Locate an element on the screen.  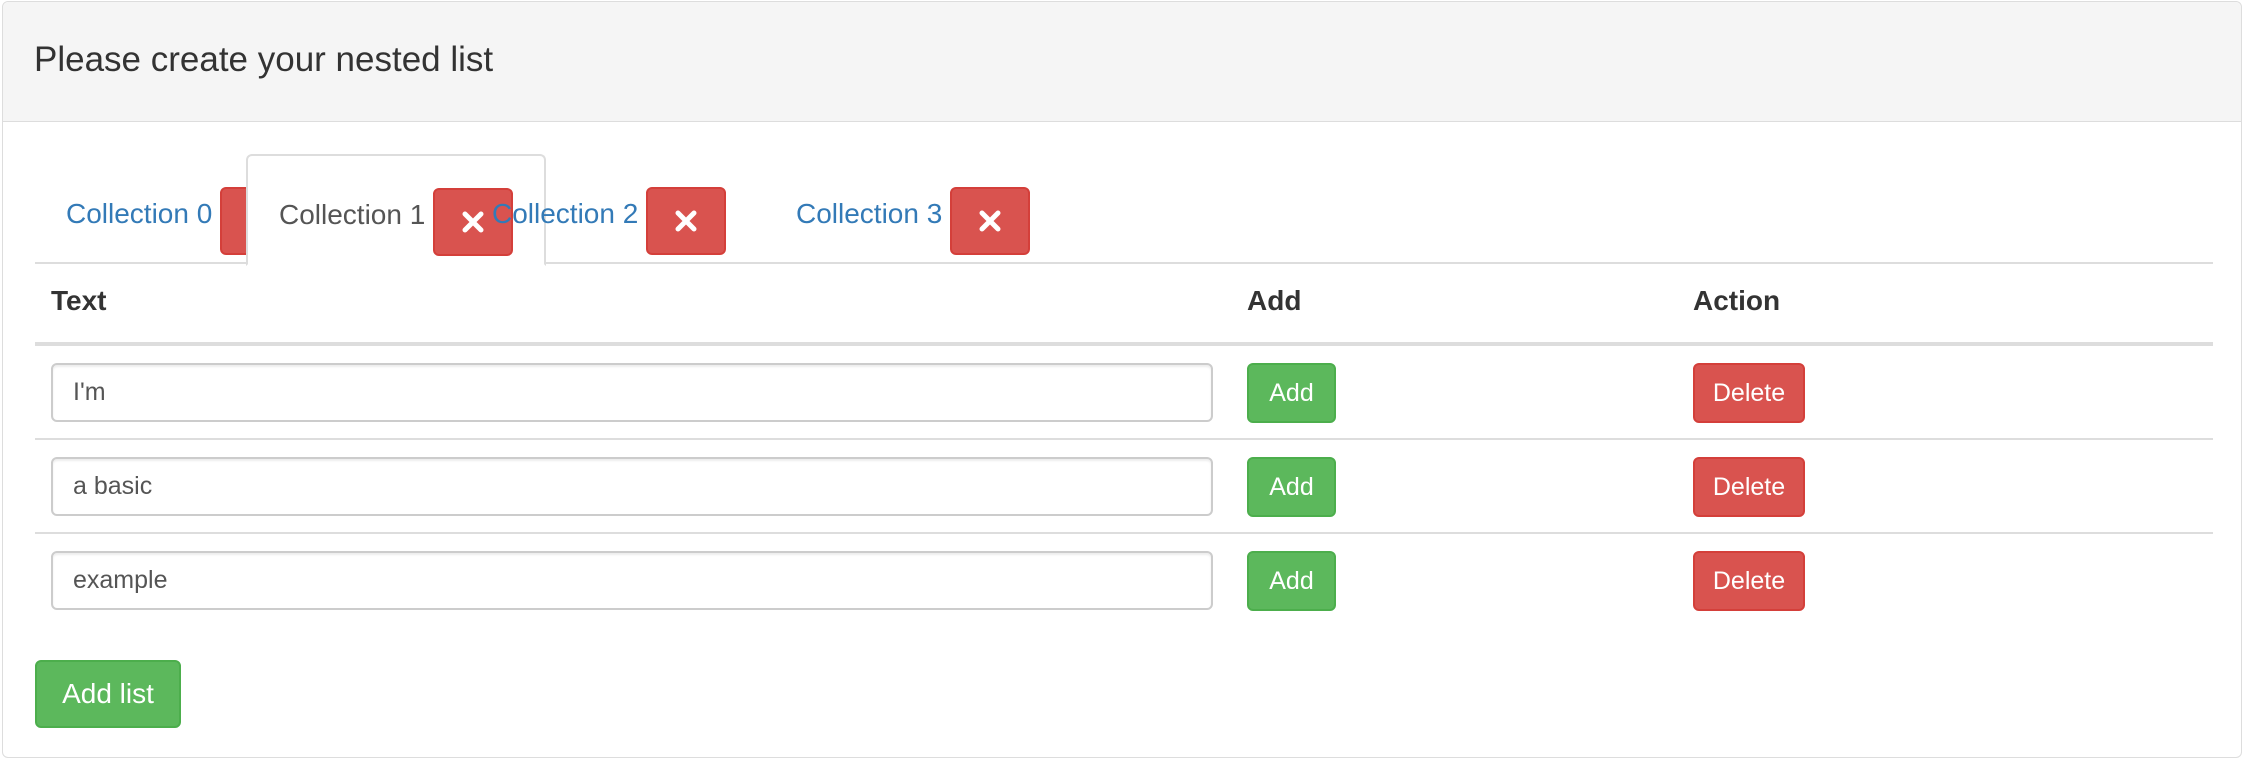
column-header-add: Add is located at coordinates (1274, 300).